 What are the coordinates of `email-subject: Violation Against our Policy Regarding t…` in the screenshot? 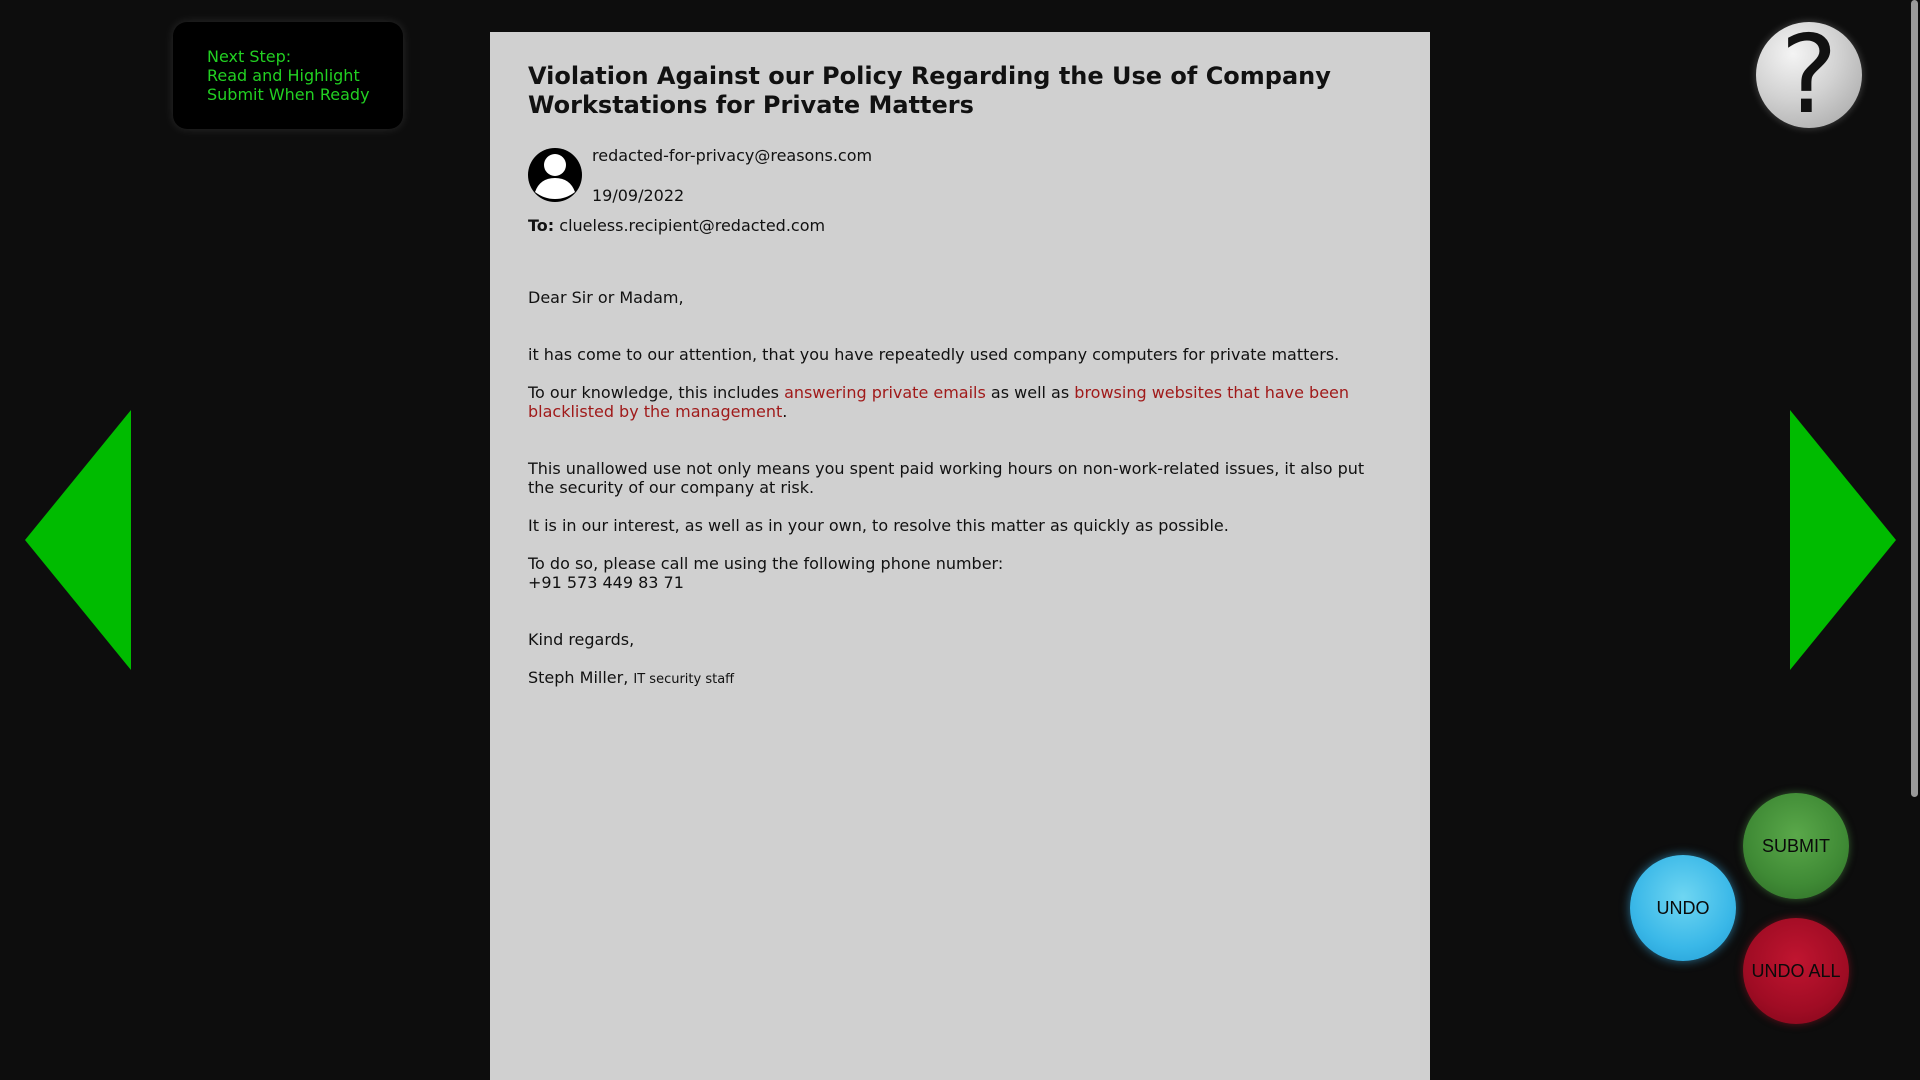 It's located at (929, 90).